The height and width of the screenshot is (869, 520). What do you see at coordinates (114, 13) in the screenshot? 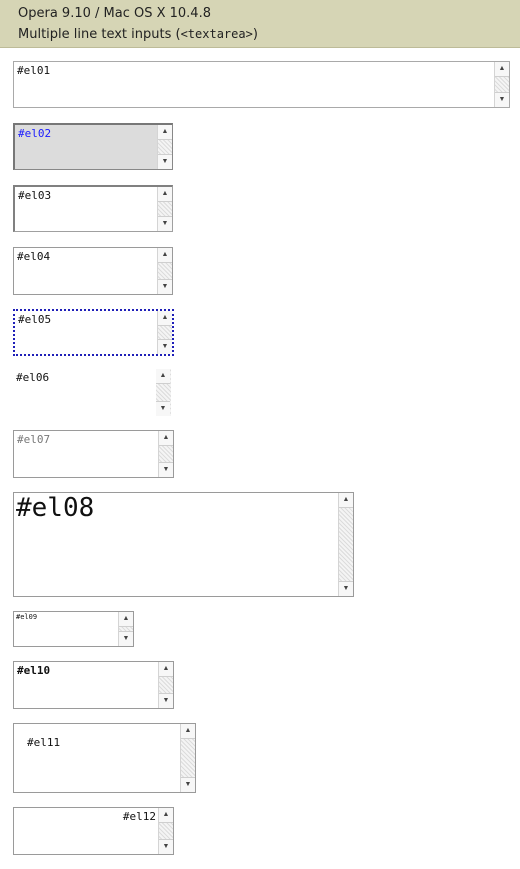
I see `browser-title: Opera 9.10 / Mac OS X 10.4.8` at bounding box center [114, 13].